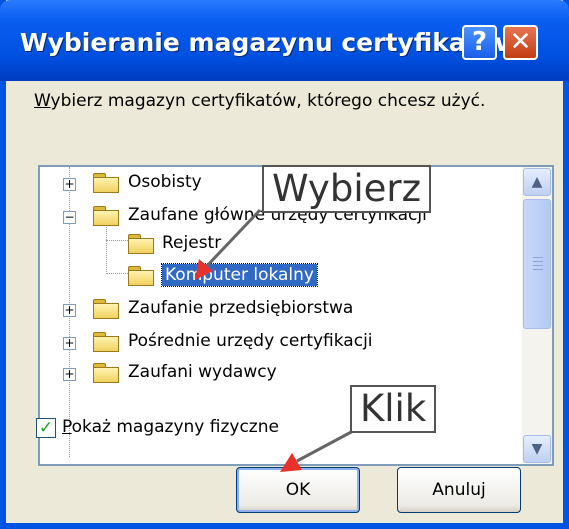 Image resolution: width=569 pixels, height=529 pixels. I want to click on annotation-click-callout: Klik, so click(393, 409).